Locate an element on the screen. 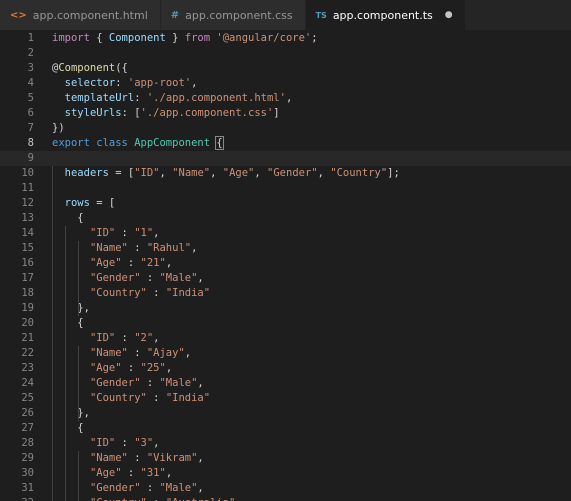 Image resolution: width=571 pixels, height=501 pixels. code-line: 16 "Age" : "21", is located at coordinates (285, 263).